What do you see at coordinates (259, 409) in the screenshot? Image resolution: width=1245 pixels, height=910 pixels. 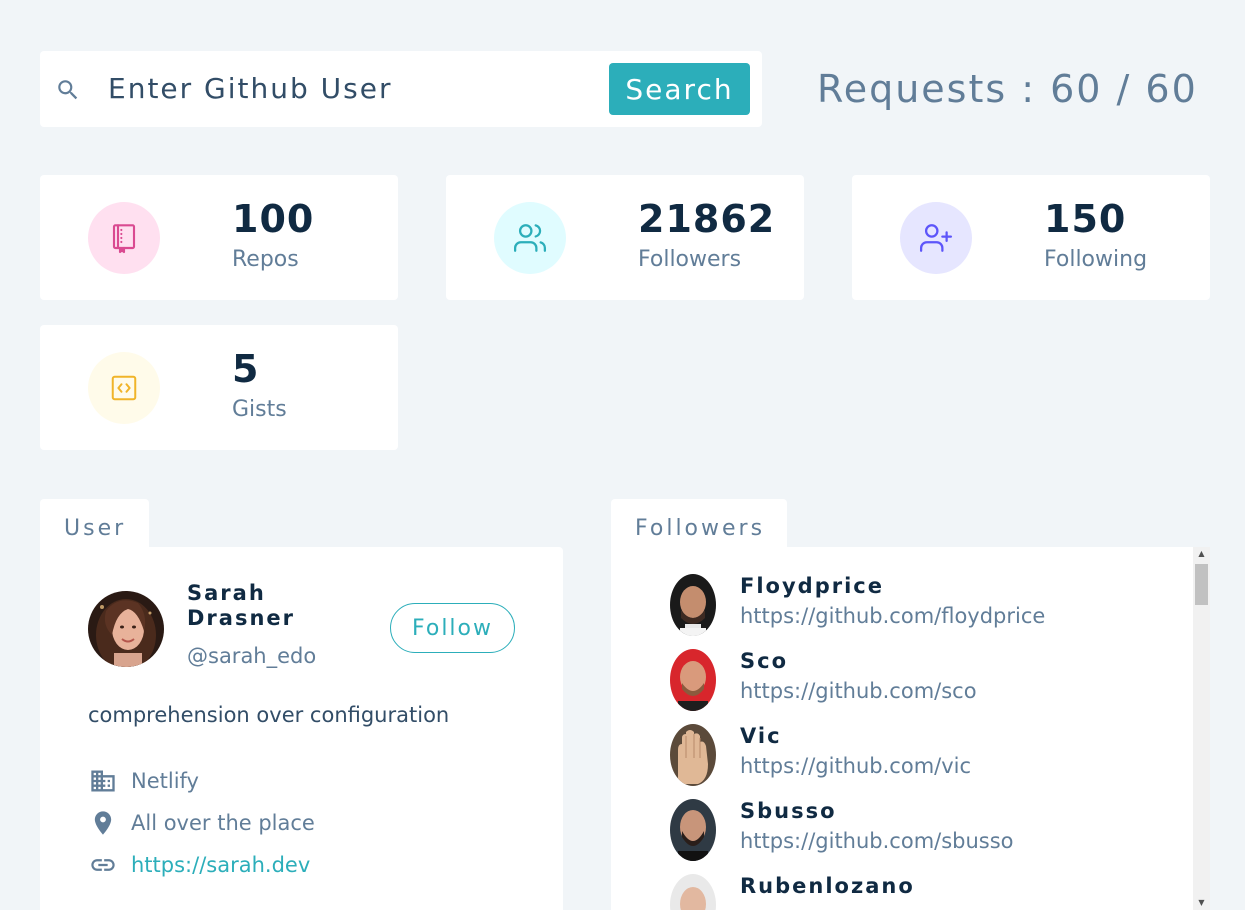 I see `gists-label: Gists` at bounding box center [259, 409].